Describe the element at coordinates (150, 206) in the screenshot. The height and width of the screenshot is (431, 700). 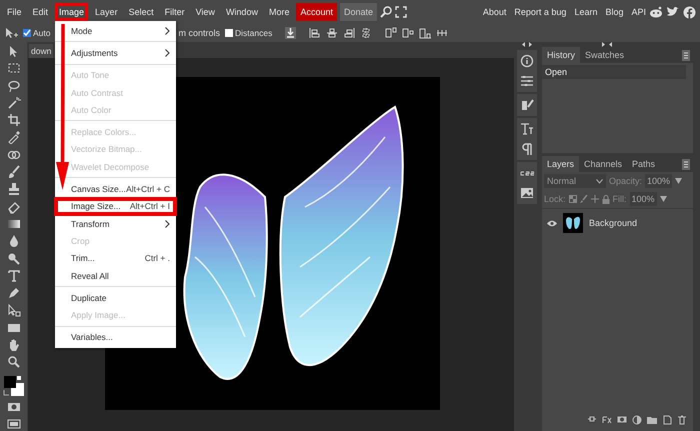
I see `shortcut-label: Alt+Ctrl + I` at that location.